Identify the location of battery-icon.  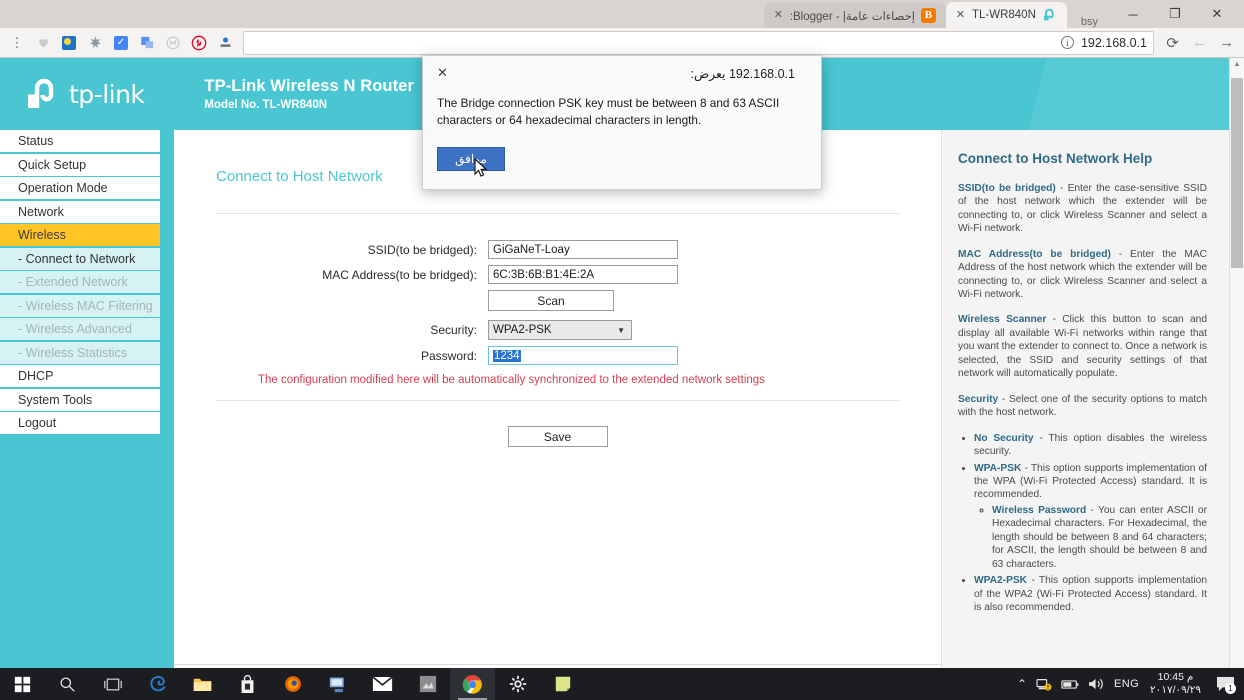
(1070, 684).